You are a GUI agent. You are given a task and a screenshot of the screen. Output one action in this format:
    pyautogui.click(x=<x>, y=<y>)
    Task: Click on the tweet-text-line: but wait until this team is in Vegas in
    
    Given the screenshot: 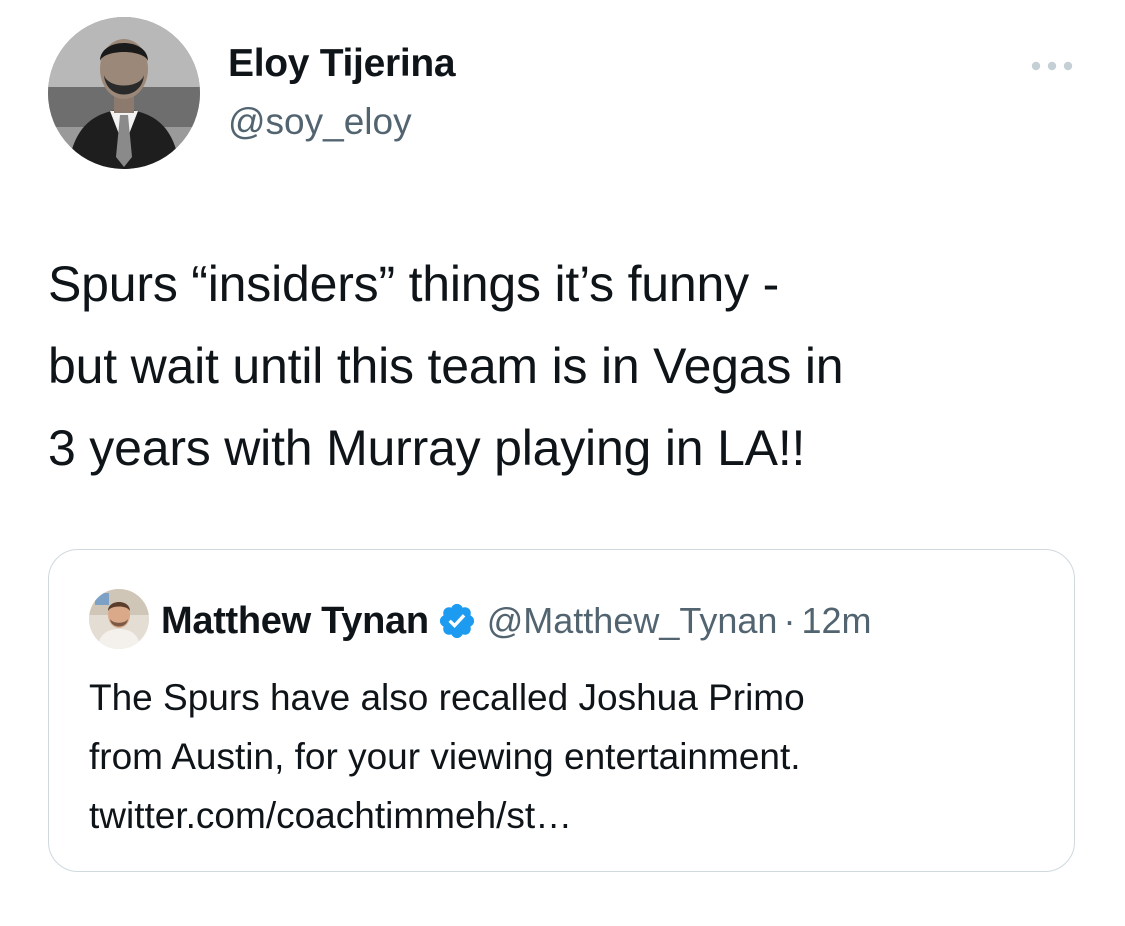 What is the action you would take?
    pyautogui.click(x=446, y=366)
    